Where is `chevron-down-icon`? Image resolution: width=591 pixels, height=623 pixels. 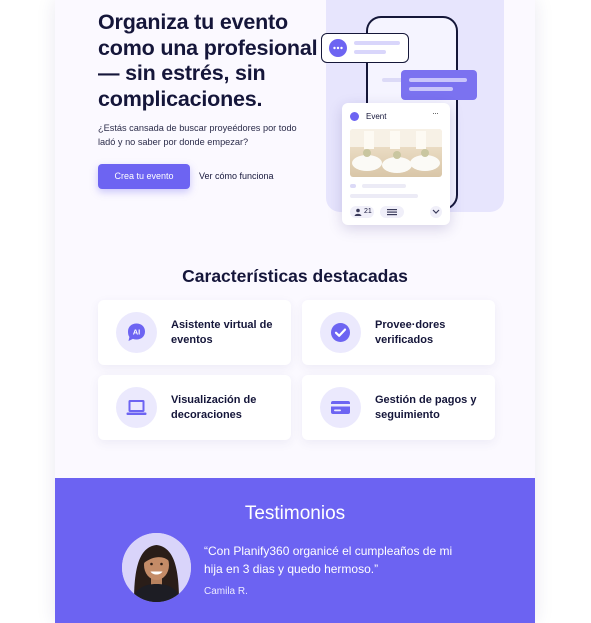 chevron-down-icon is located at coordinates (436, 211).